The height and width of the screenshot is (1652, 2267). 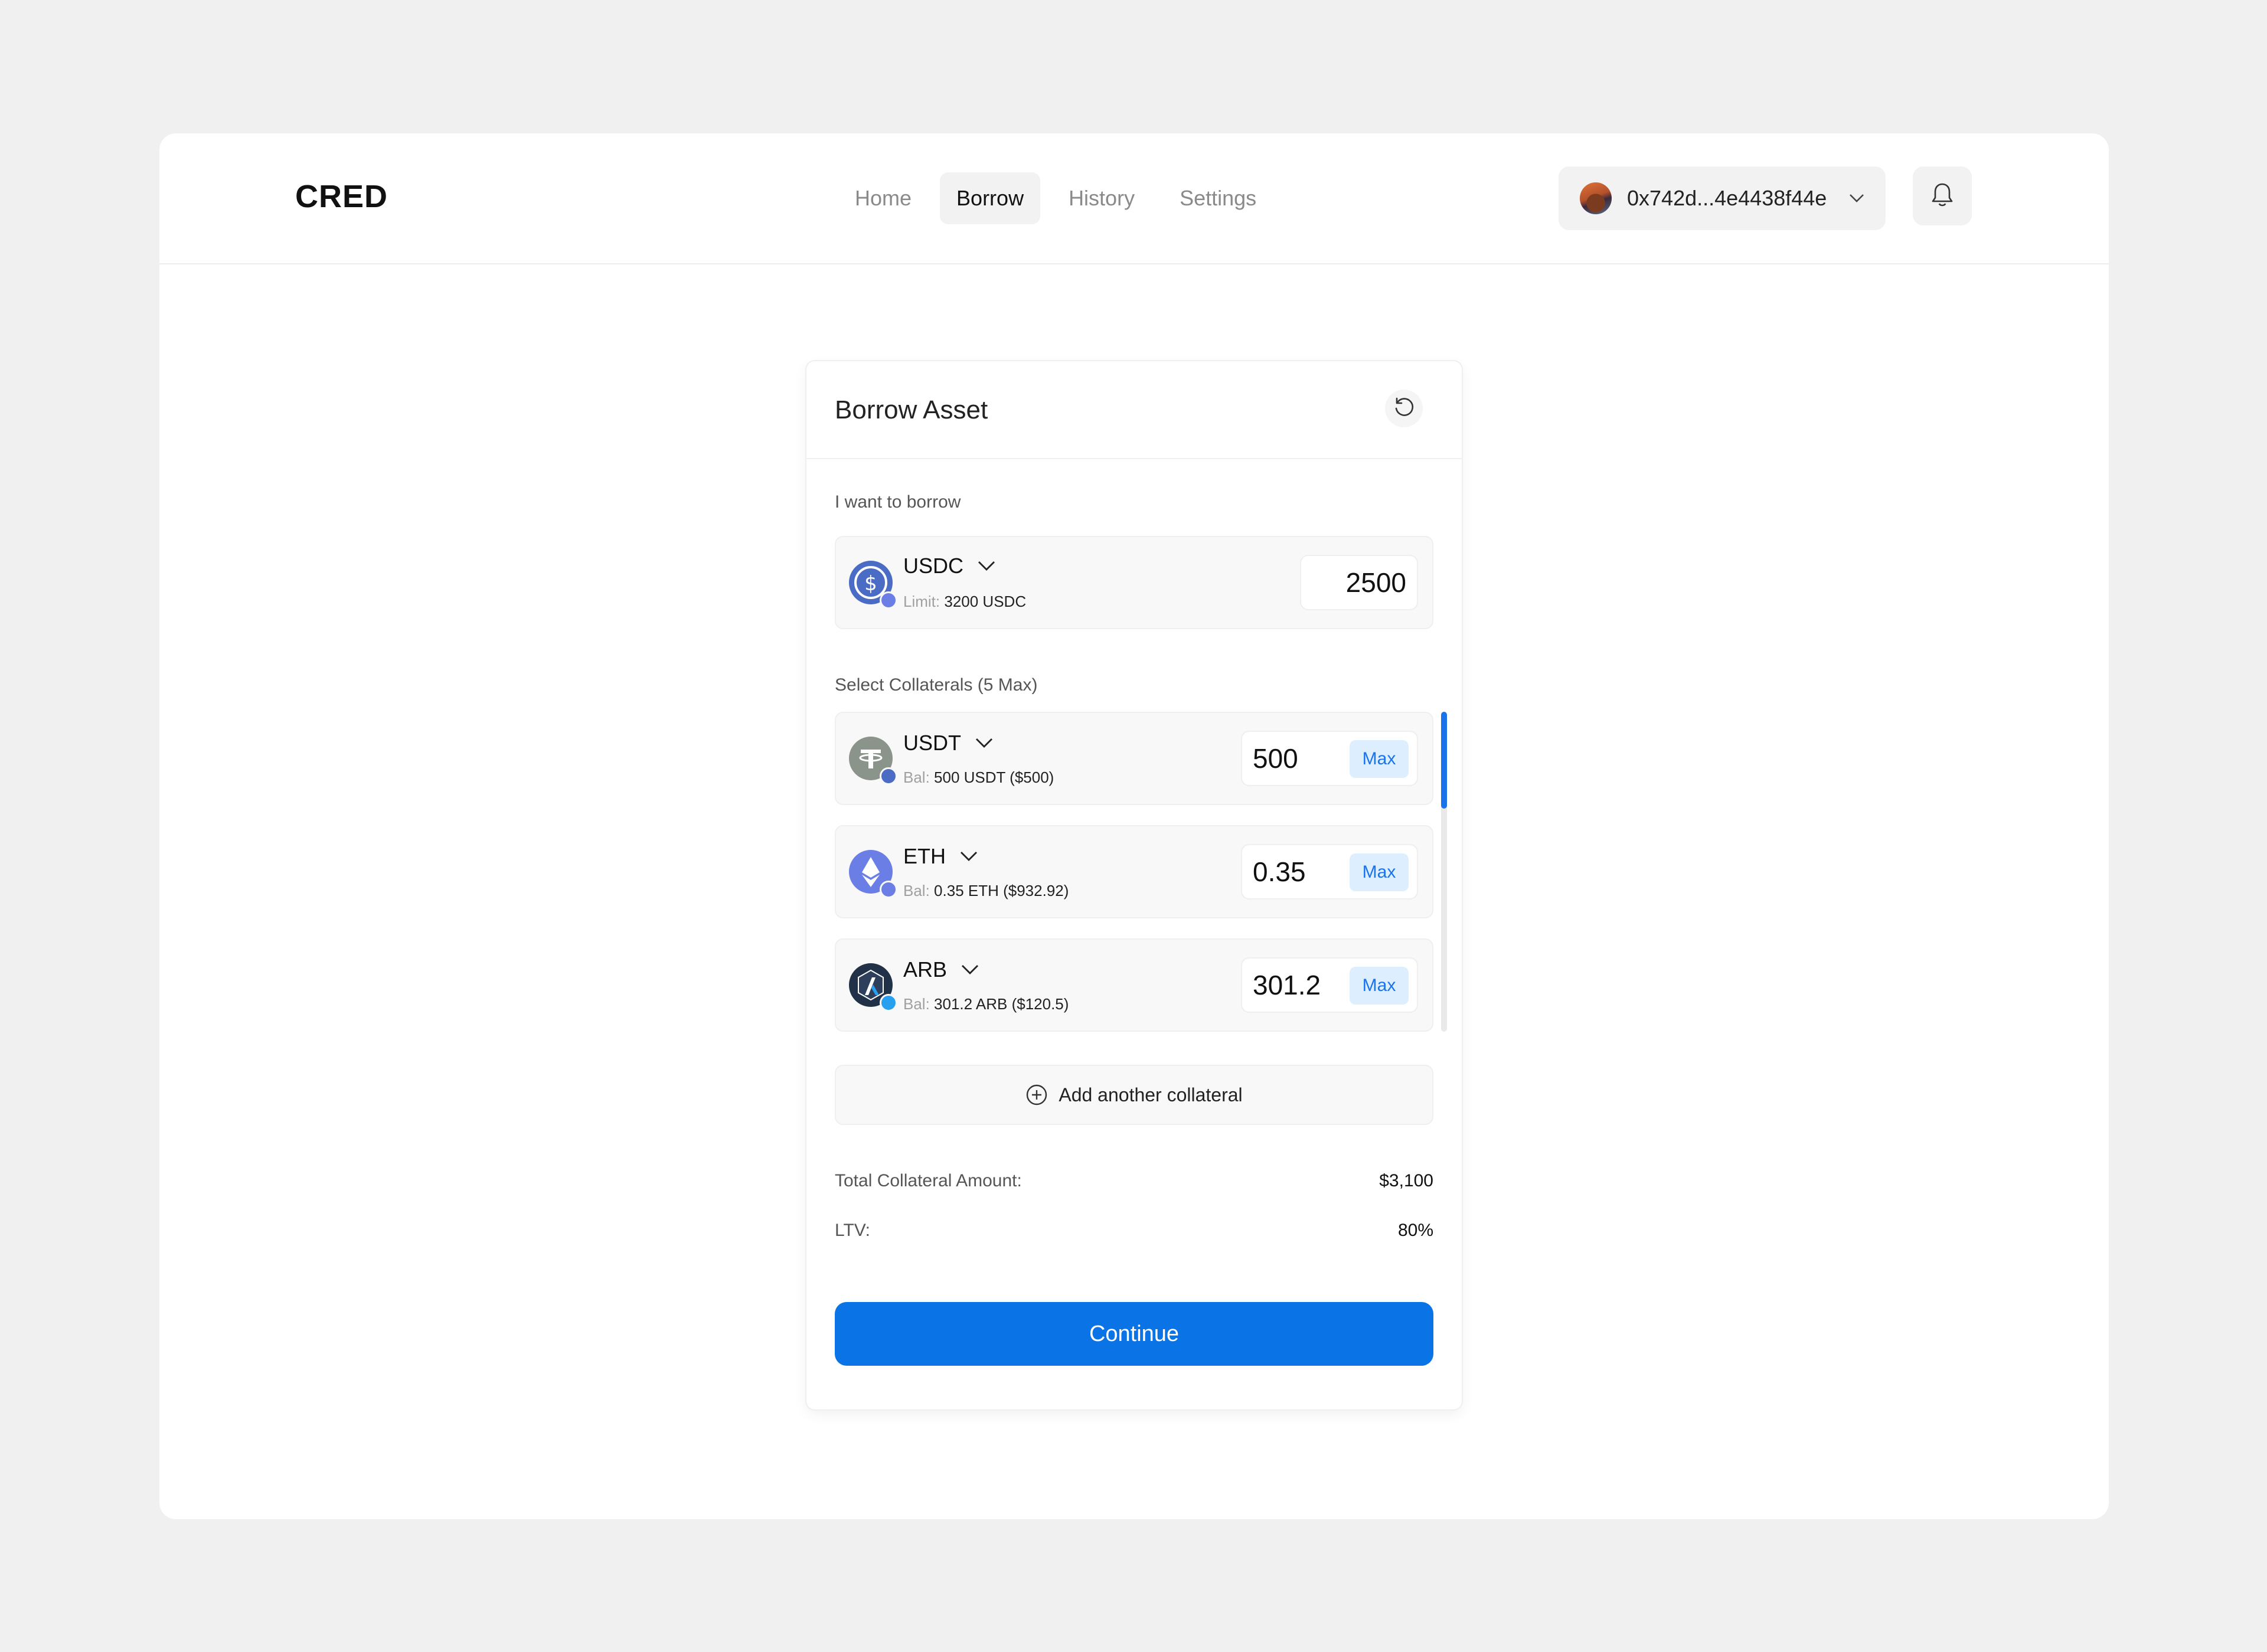 What do you see at coordinates (921, 602) in the screenshot?
I see `limit-label: Limit:` at bounding box center [921, 602].